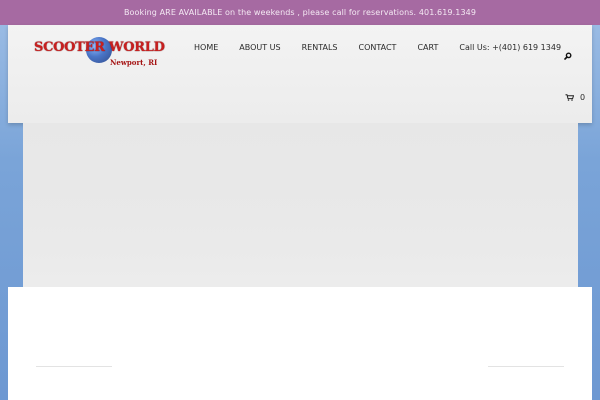 Image resolution: width=600 pixels, height=400 pixels. I want to click on logo-title: SCOOTER WORLD, so click(99, 47).